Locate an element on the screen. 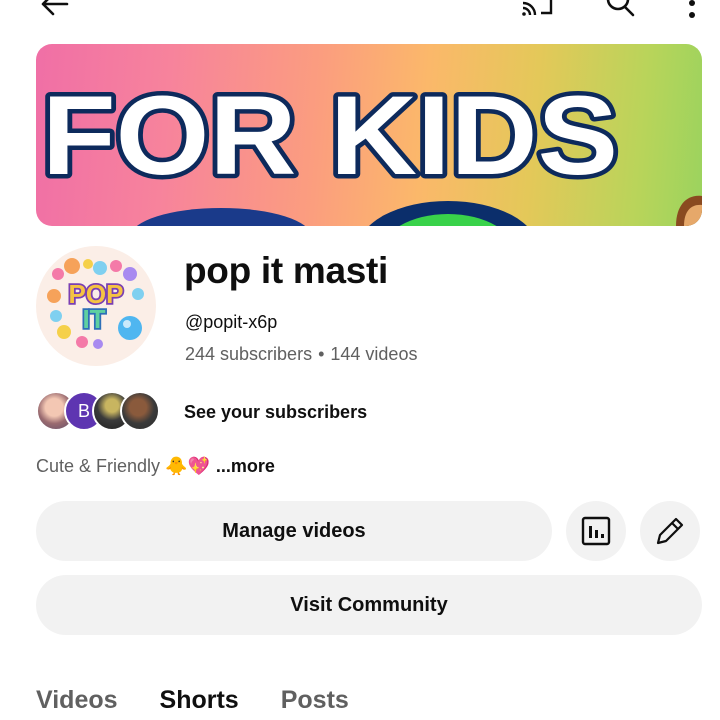 The width and height of the screenshot is (720, 720). banner-title: FOR KIDS is located at coordinates (330, 135).